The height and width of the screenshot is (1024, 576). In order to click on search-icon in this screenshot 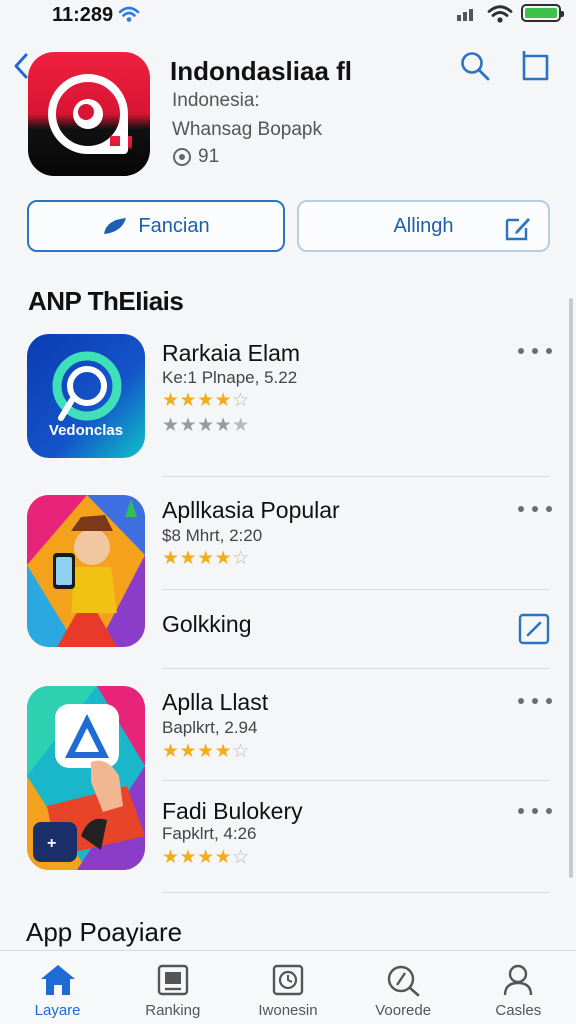, I will do `click(475, 66)`.